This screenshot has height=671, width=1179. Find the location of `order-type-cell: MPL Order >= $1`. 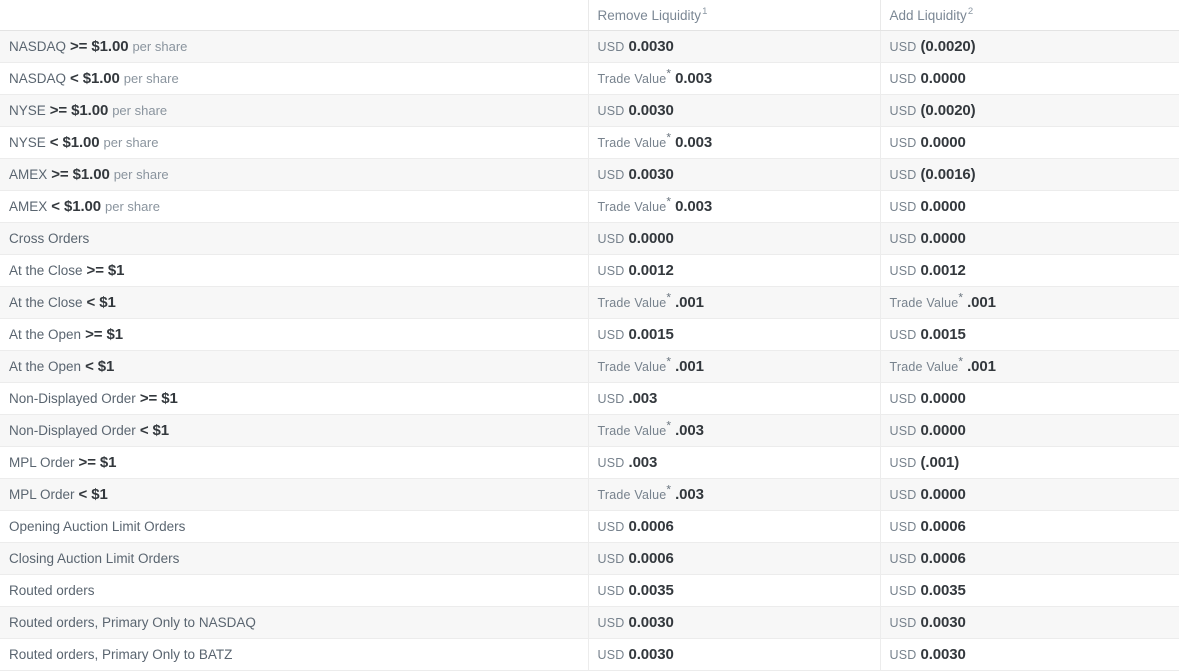

order-type-cell: MPL Order >= $1 is located at coordinates (294, 462).